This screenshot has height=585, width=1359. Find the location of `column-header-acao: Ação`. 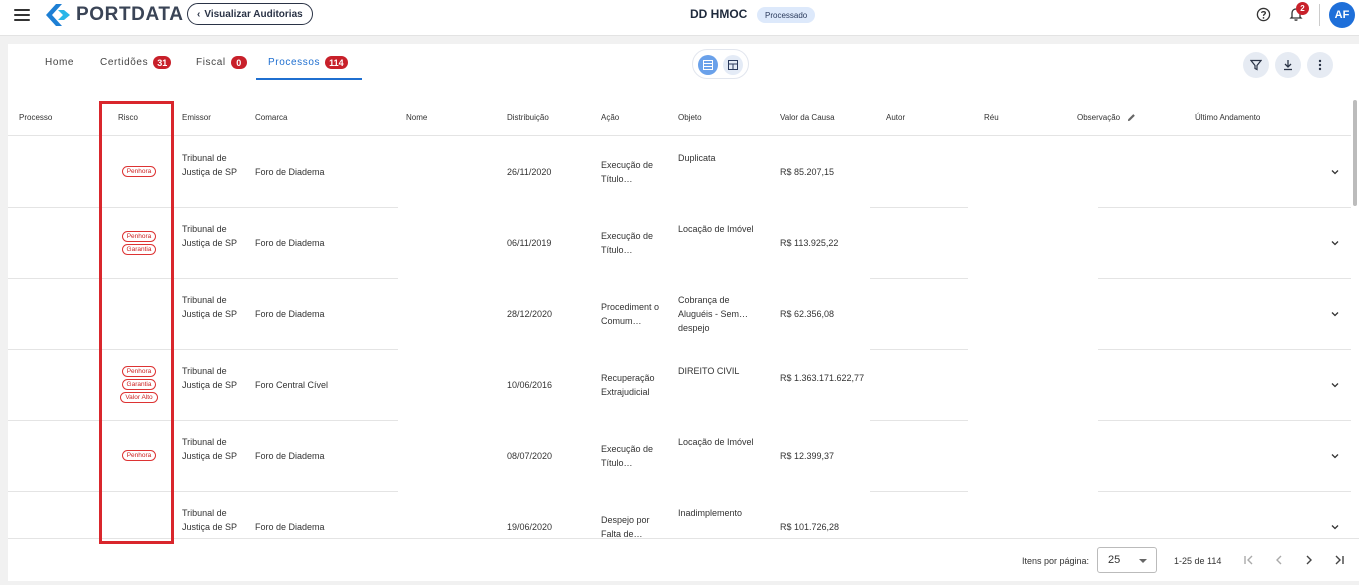

column-header-acao: Ação is located at coordinates (610, 117).